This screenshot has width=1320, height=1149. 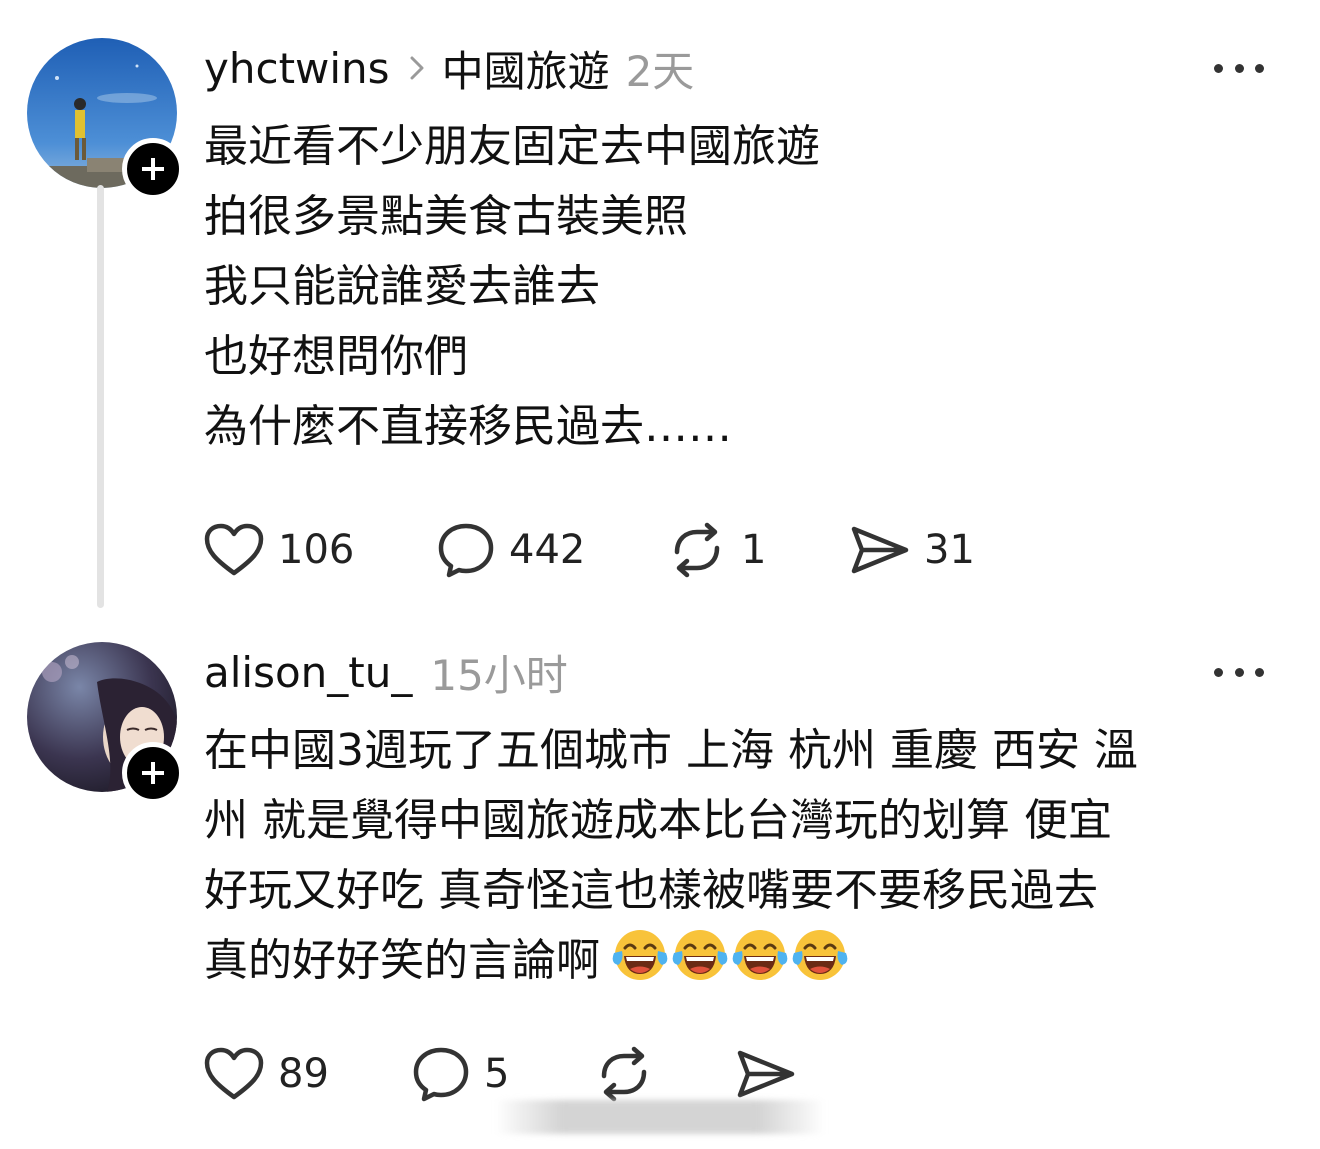 What do you see at coordinates (671, 750) in the screenshot?
I see `post-body-line: 在中國3週玩了五個城市 上海 杭州 重慶 西安 溫` at bounding box center [671, 750].